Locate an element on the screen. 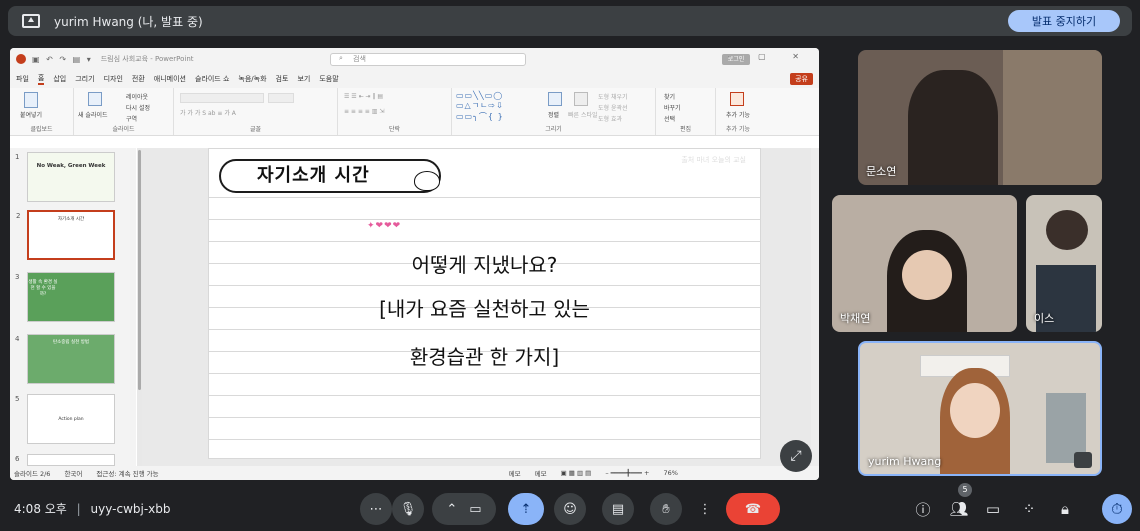 Image resolution: width=1140 pixels, height=531 pixels. presenting-bar: yurim Hwang (나, 발표 중) 발표 중지하기 is located at coordinates (570, 21).